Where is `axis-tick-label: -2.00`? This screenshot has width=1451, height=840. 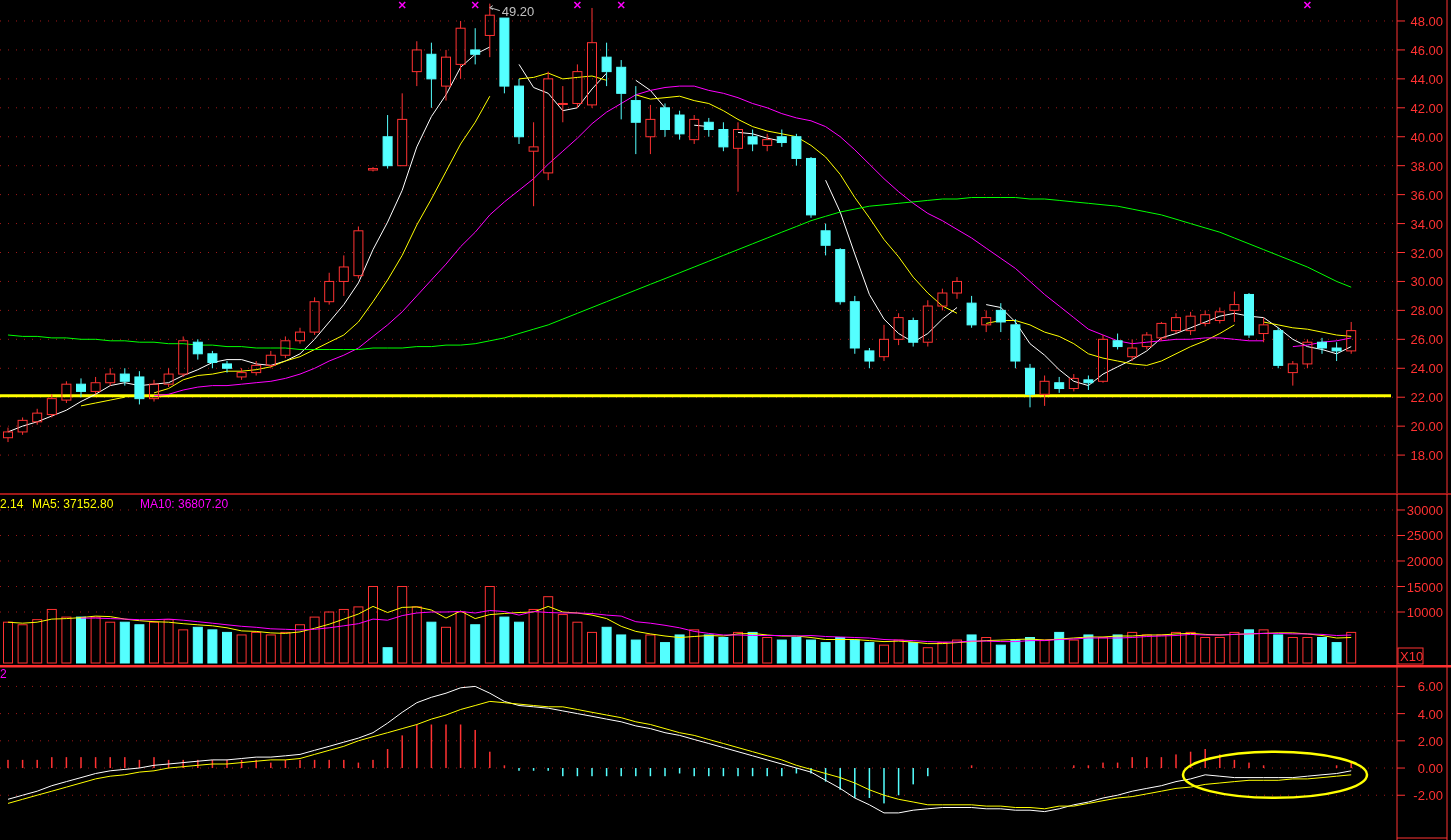 axis-tick-label: -2.00 is located at coordinates (1428, 796).